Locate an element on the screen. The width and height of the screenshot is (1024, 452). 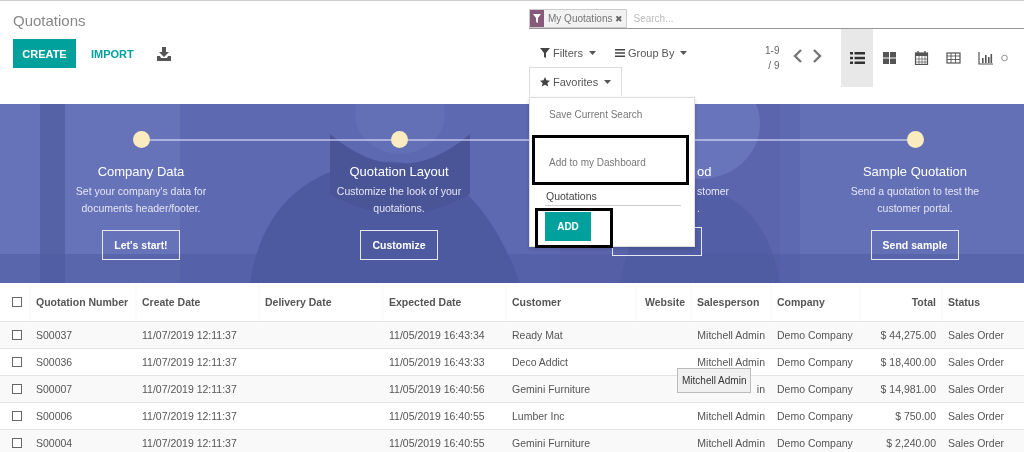
page-title: Quotations is located at coordinates (49, 20).